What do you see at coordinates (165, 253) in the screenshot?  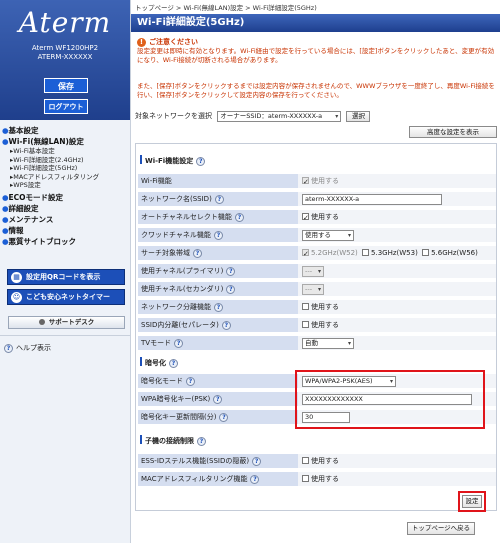 I see `row-label-text: サーチ対象帯域` at bounding box center [165, 253].